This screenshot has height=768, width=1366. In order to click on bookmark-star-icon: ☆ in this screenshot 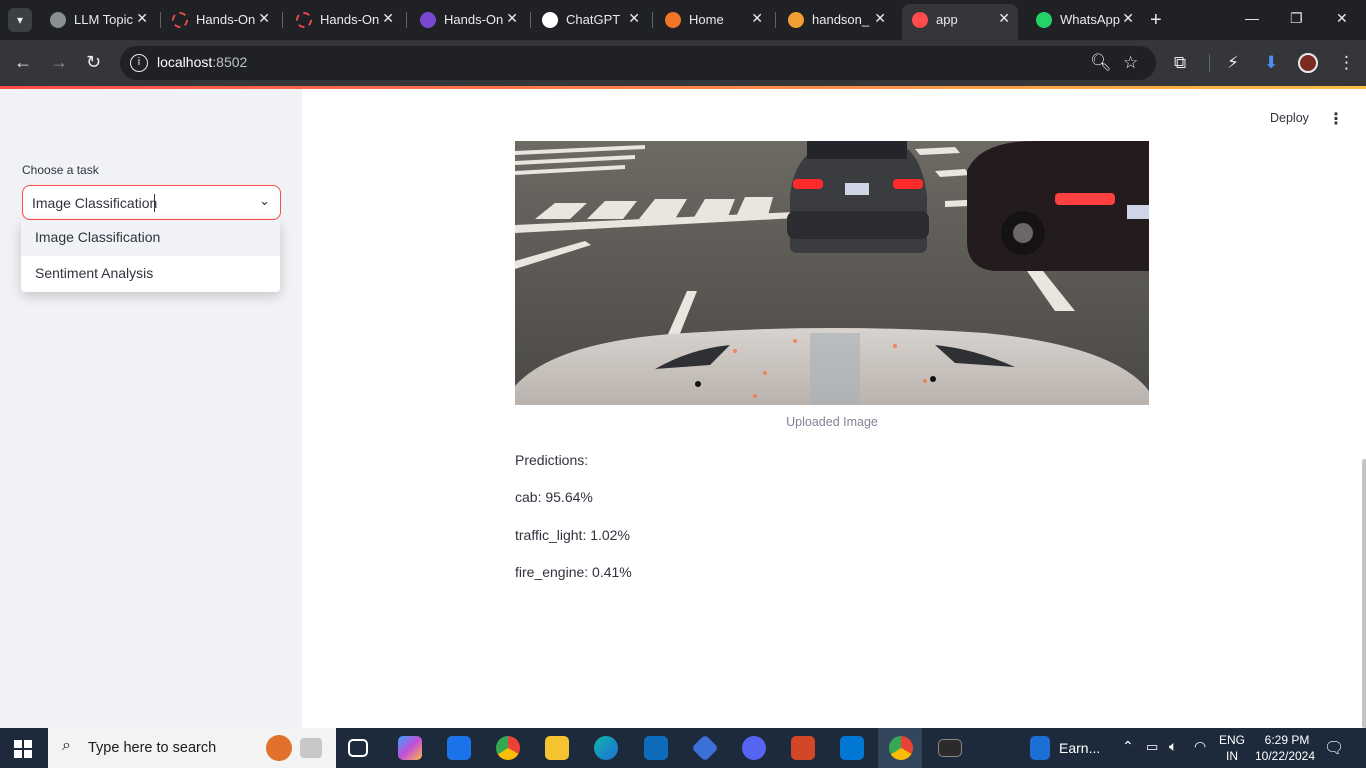, I will do `click(1130, 63)`.